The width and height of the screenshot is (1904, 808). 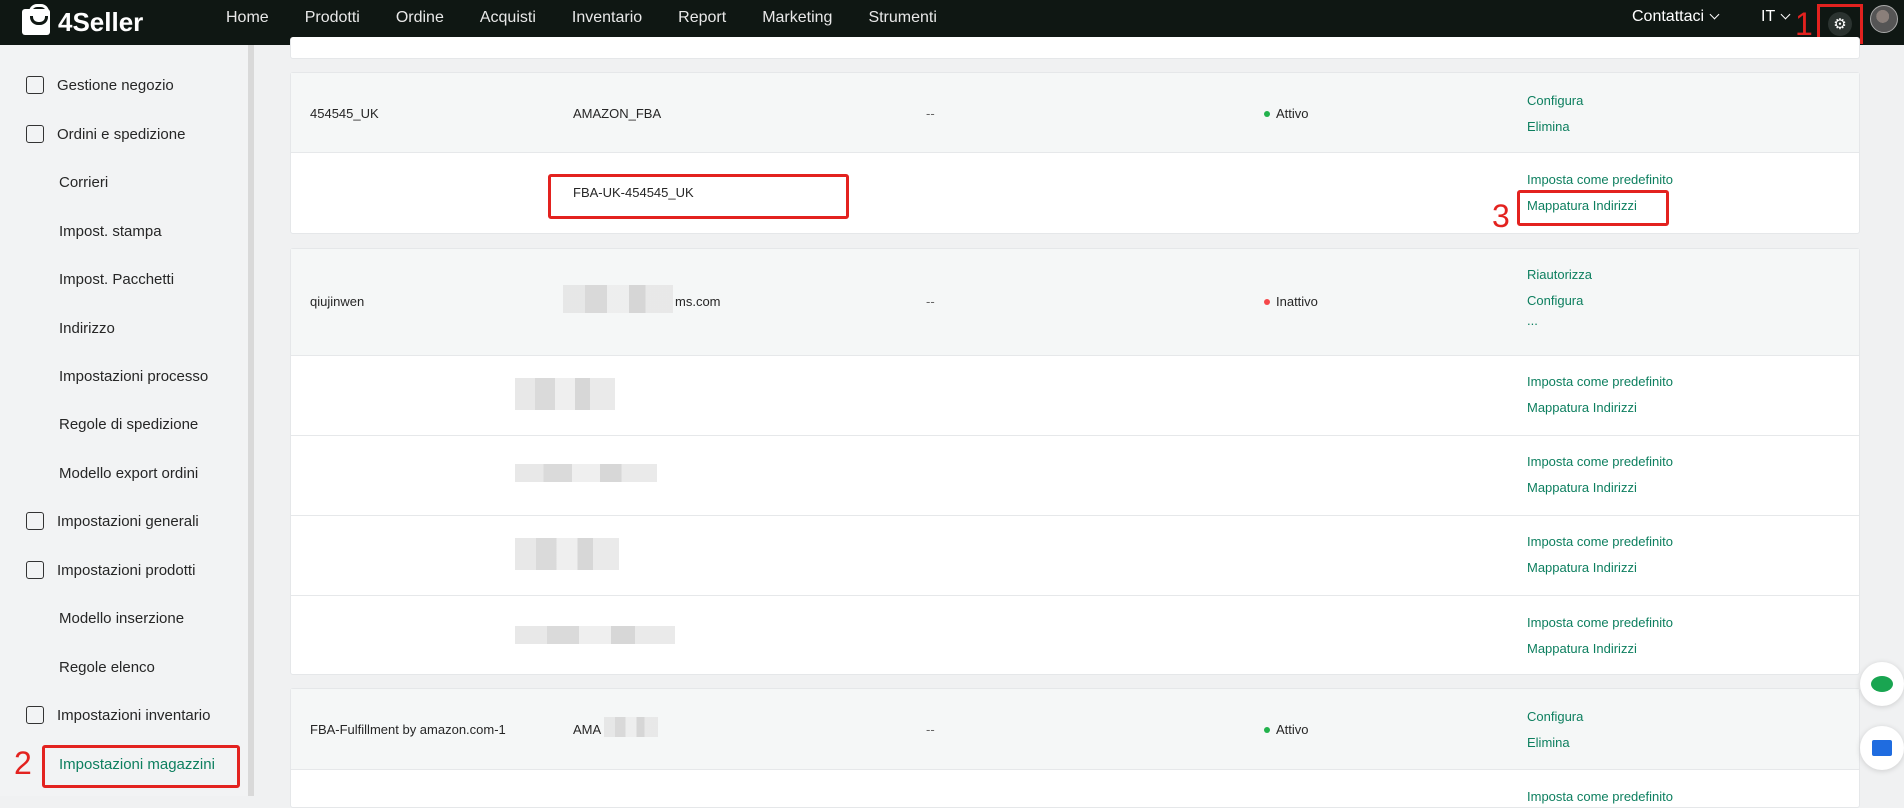 I want to click on sidebar-item-label: Ordini e spedizione, so click(x=121, y=134).